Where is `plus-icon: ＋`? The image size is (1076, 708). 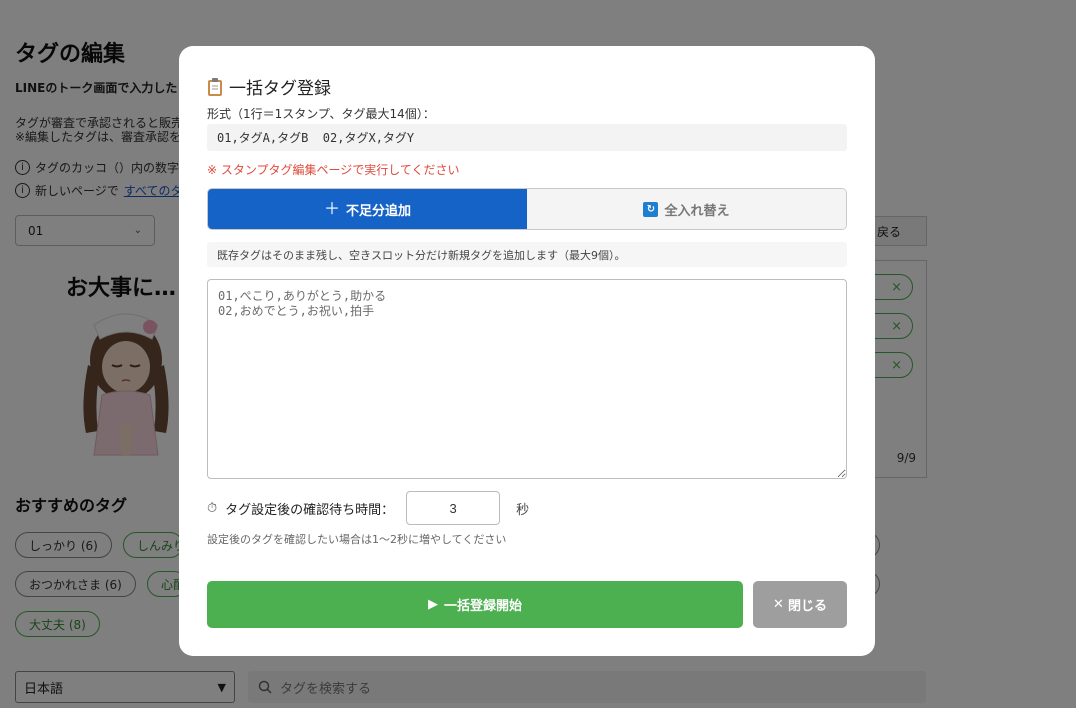
plus-icon: ＋ is located at coordinates (331, 208).